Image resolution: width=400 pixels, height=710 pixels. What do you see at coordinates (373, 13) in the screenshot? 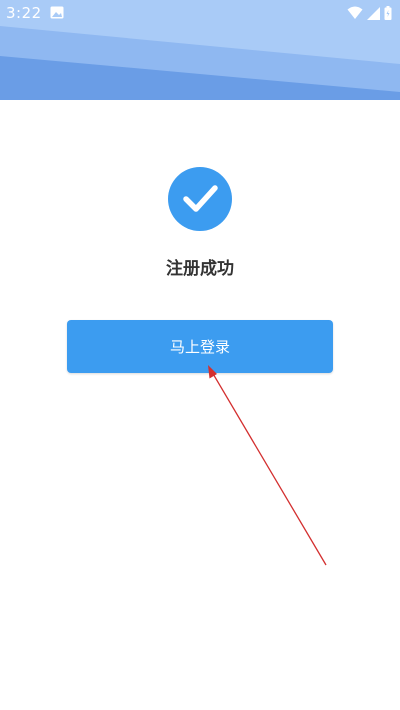
I see `cellular-signal-icon` at bounding box center [373, 13].